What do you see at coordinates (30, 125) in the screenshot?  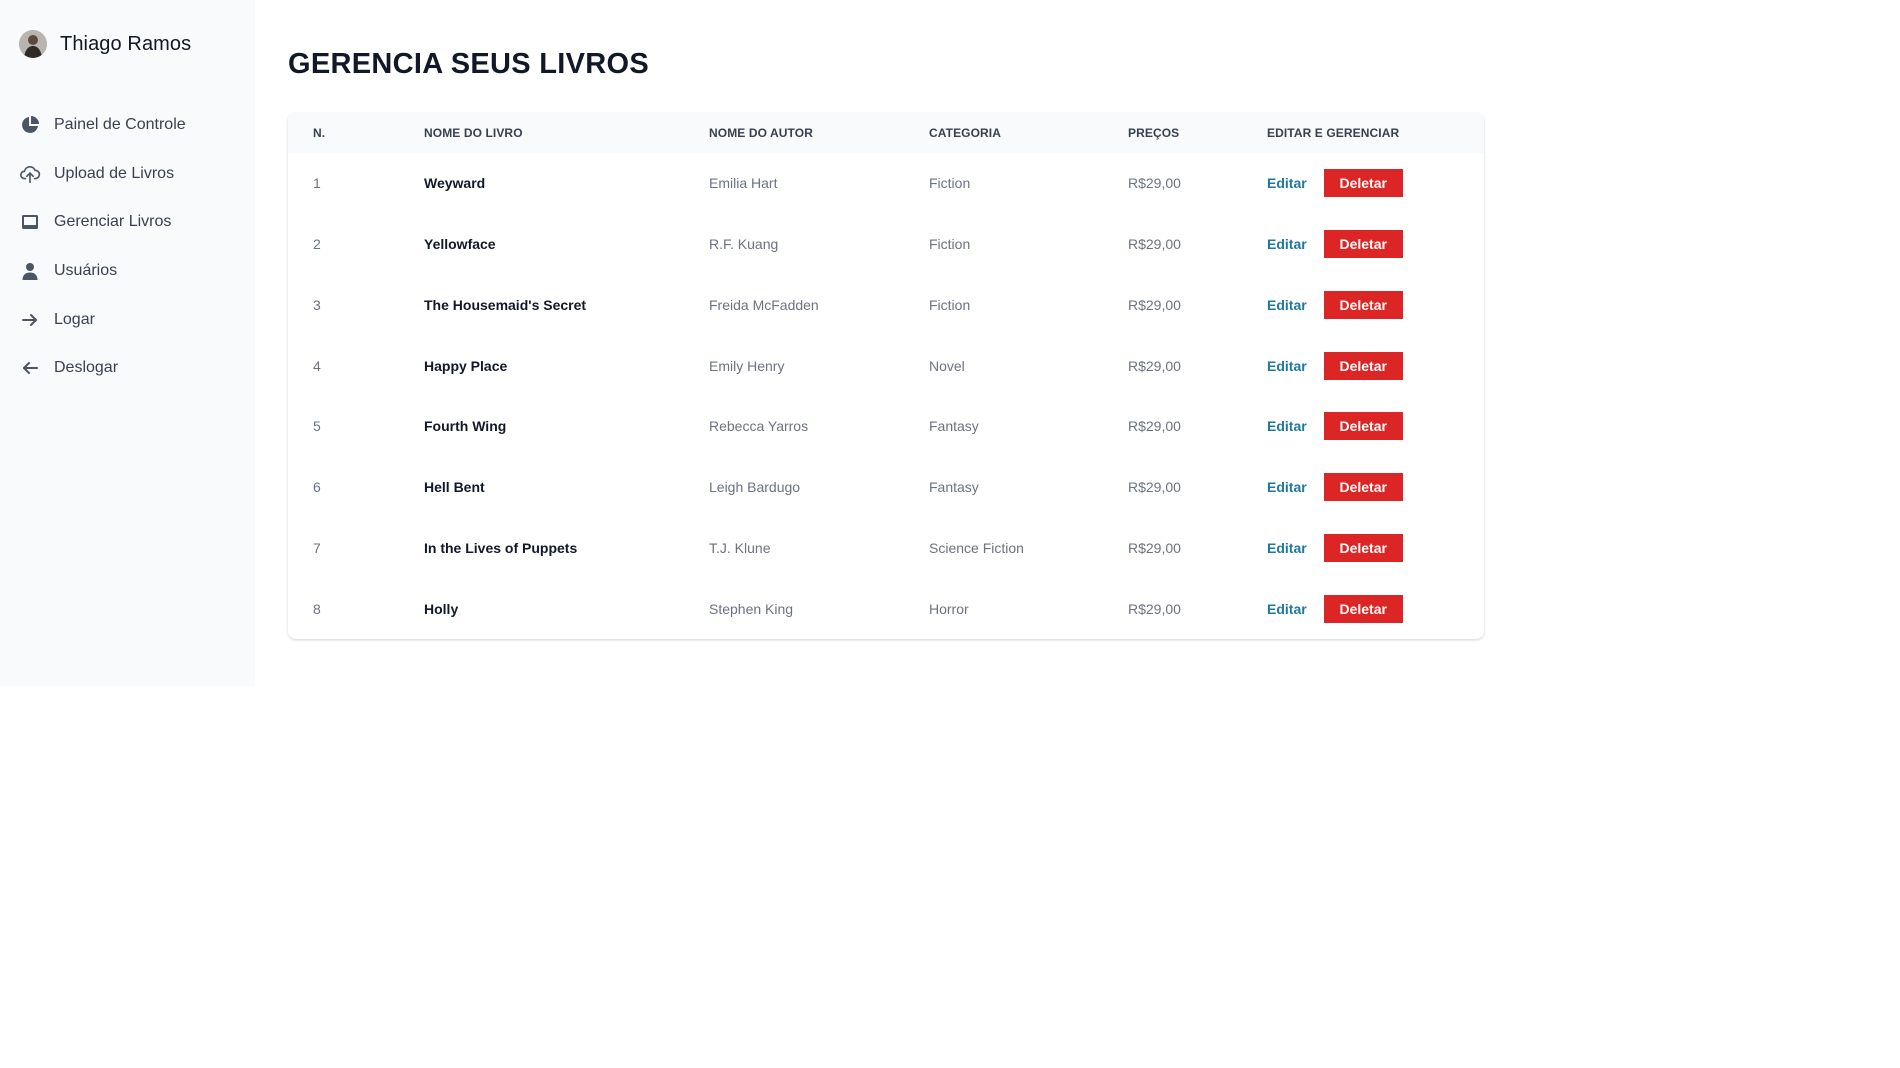 I see `pie-chart-icon` at bounding box center [30, 125].